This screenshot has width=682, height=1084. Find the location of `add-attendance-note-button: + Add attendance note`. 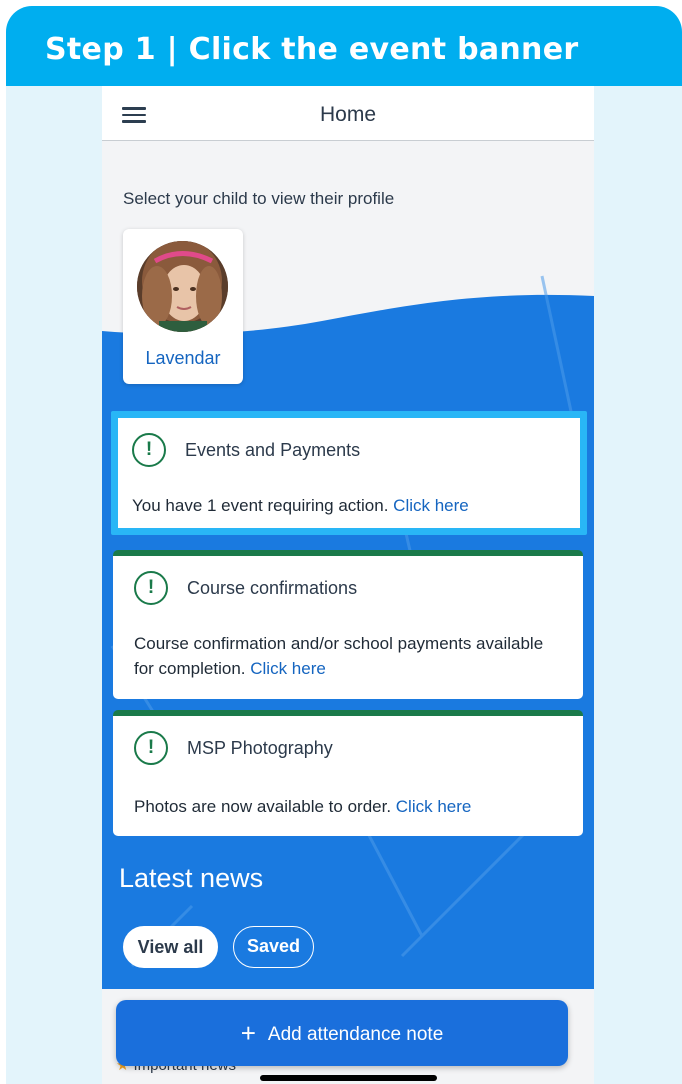

add-attendance-note-button: + Add attendance note is located at coordinates (342, 1033).